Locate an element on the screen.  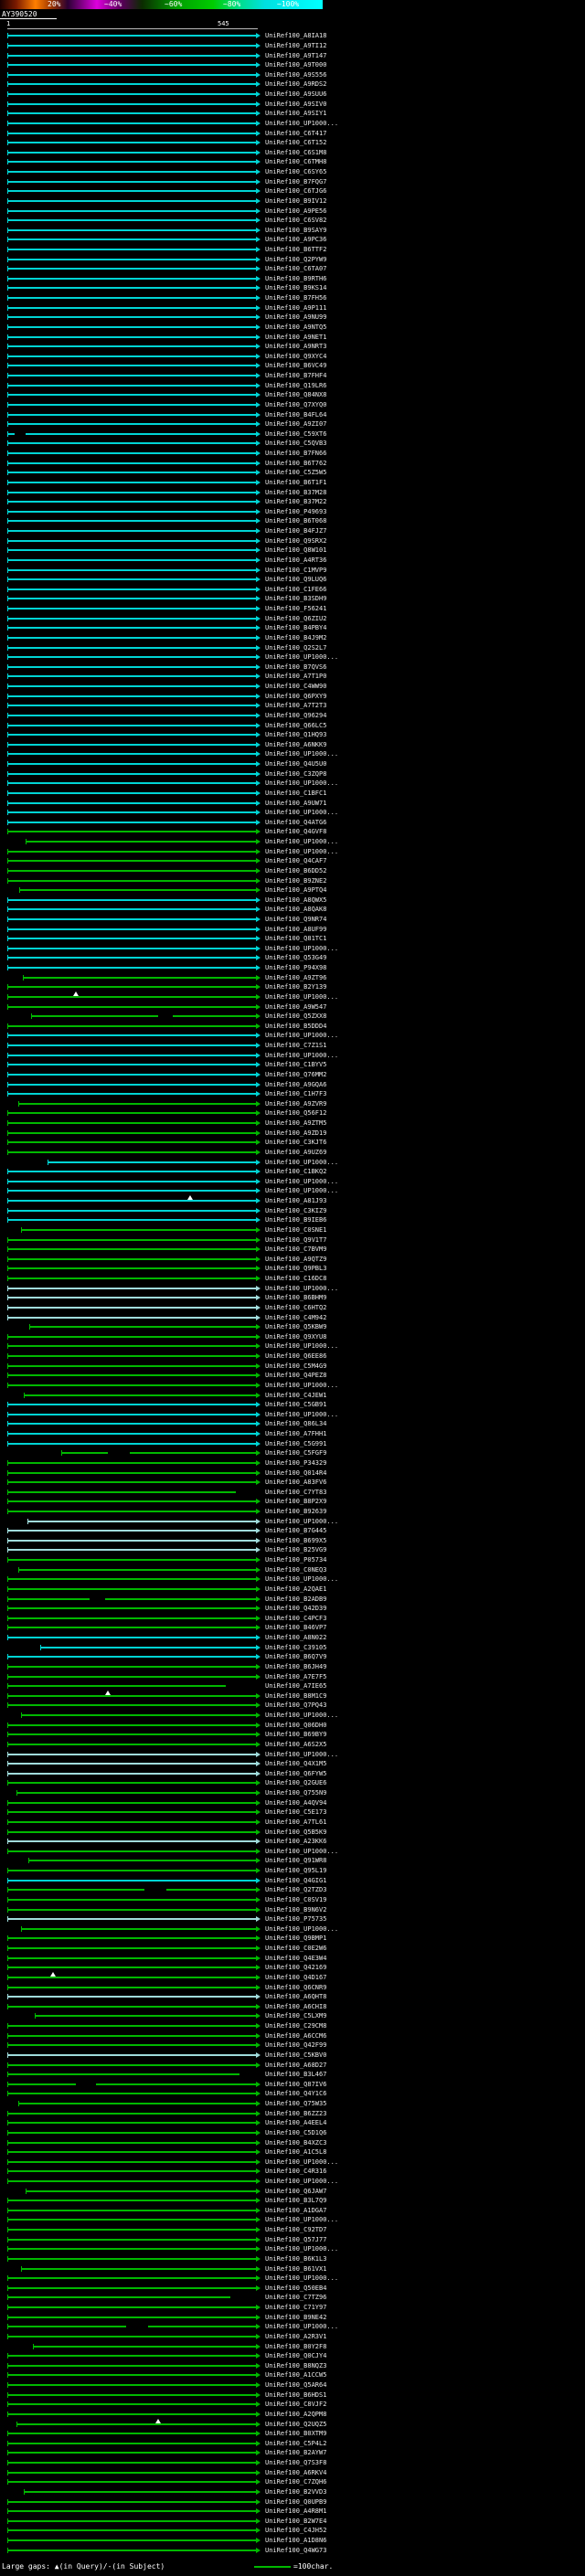
hit-row: UniRef100_B4PBY4 is located at coordinates (293, 628).